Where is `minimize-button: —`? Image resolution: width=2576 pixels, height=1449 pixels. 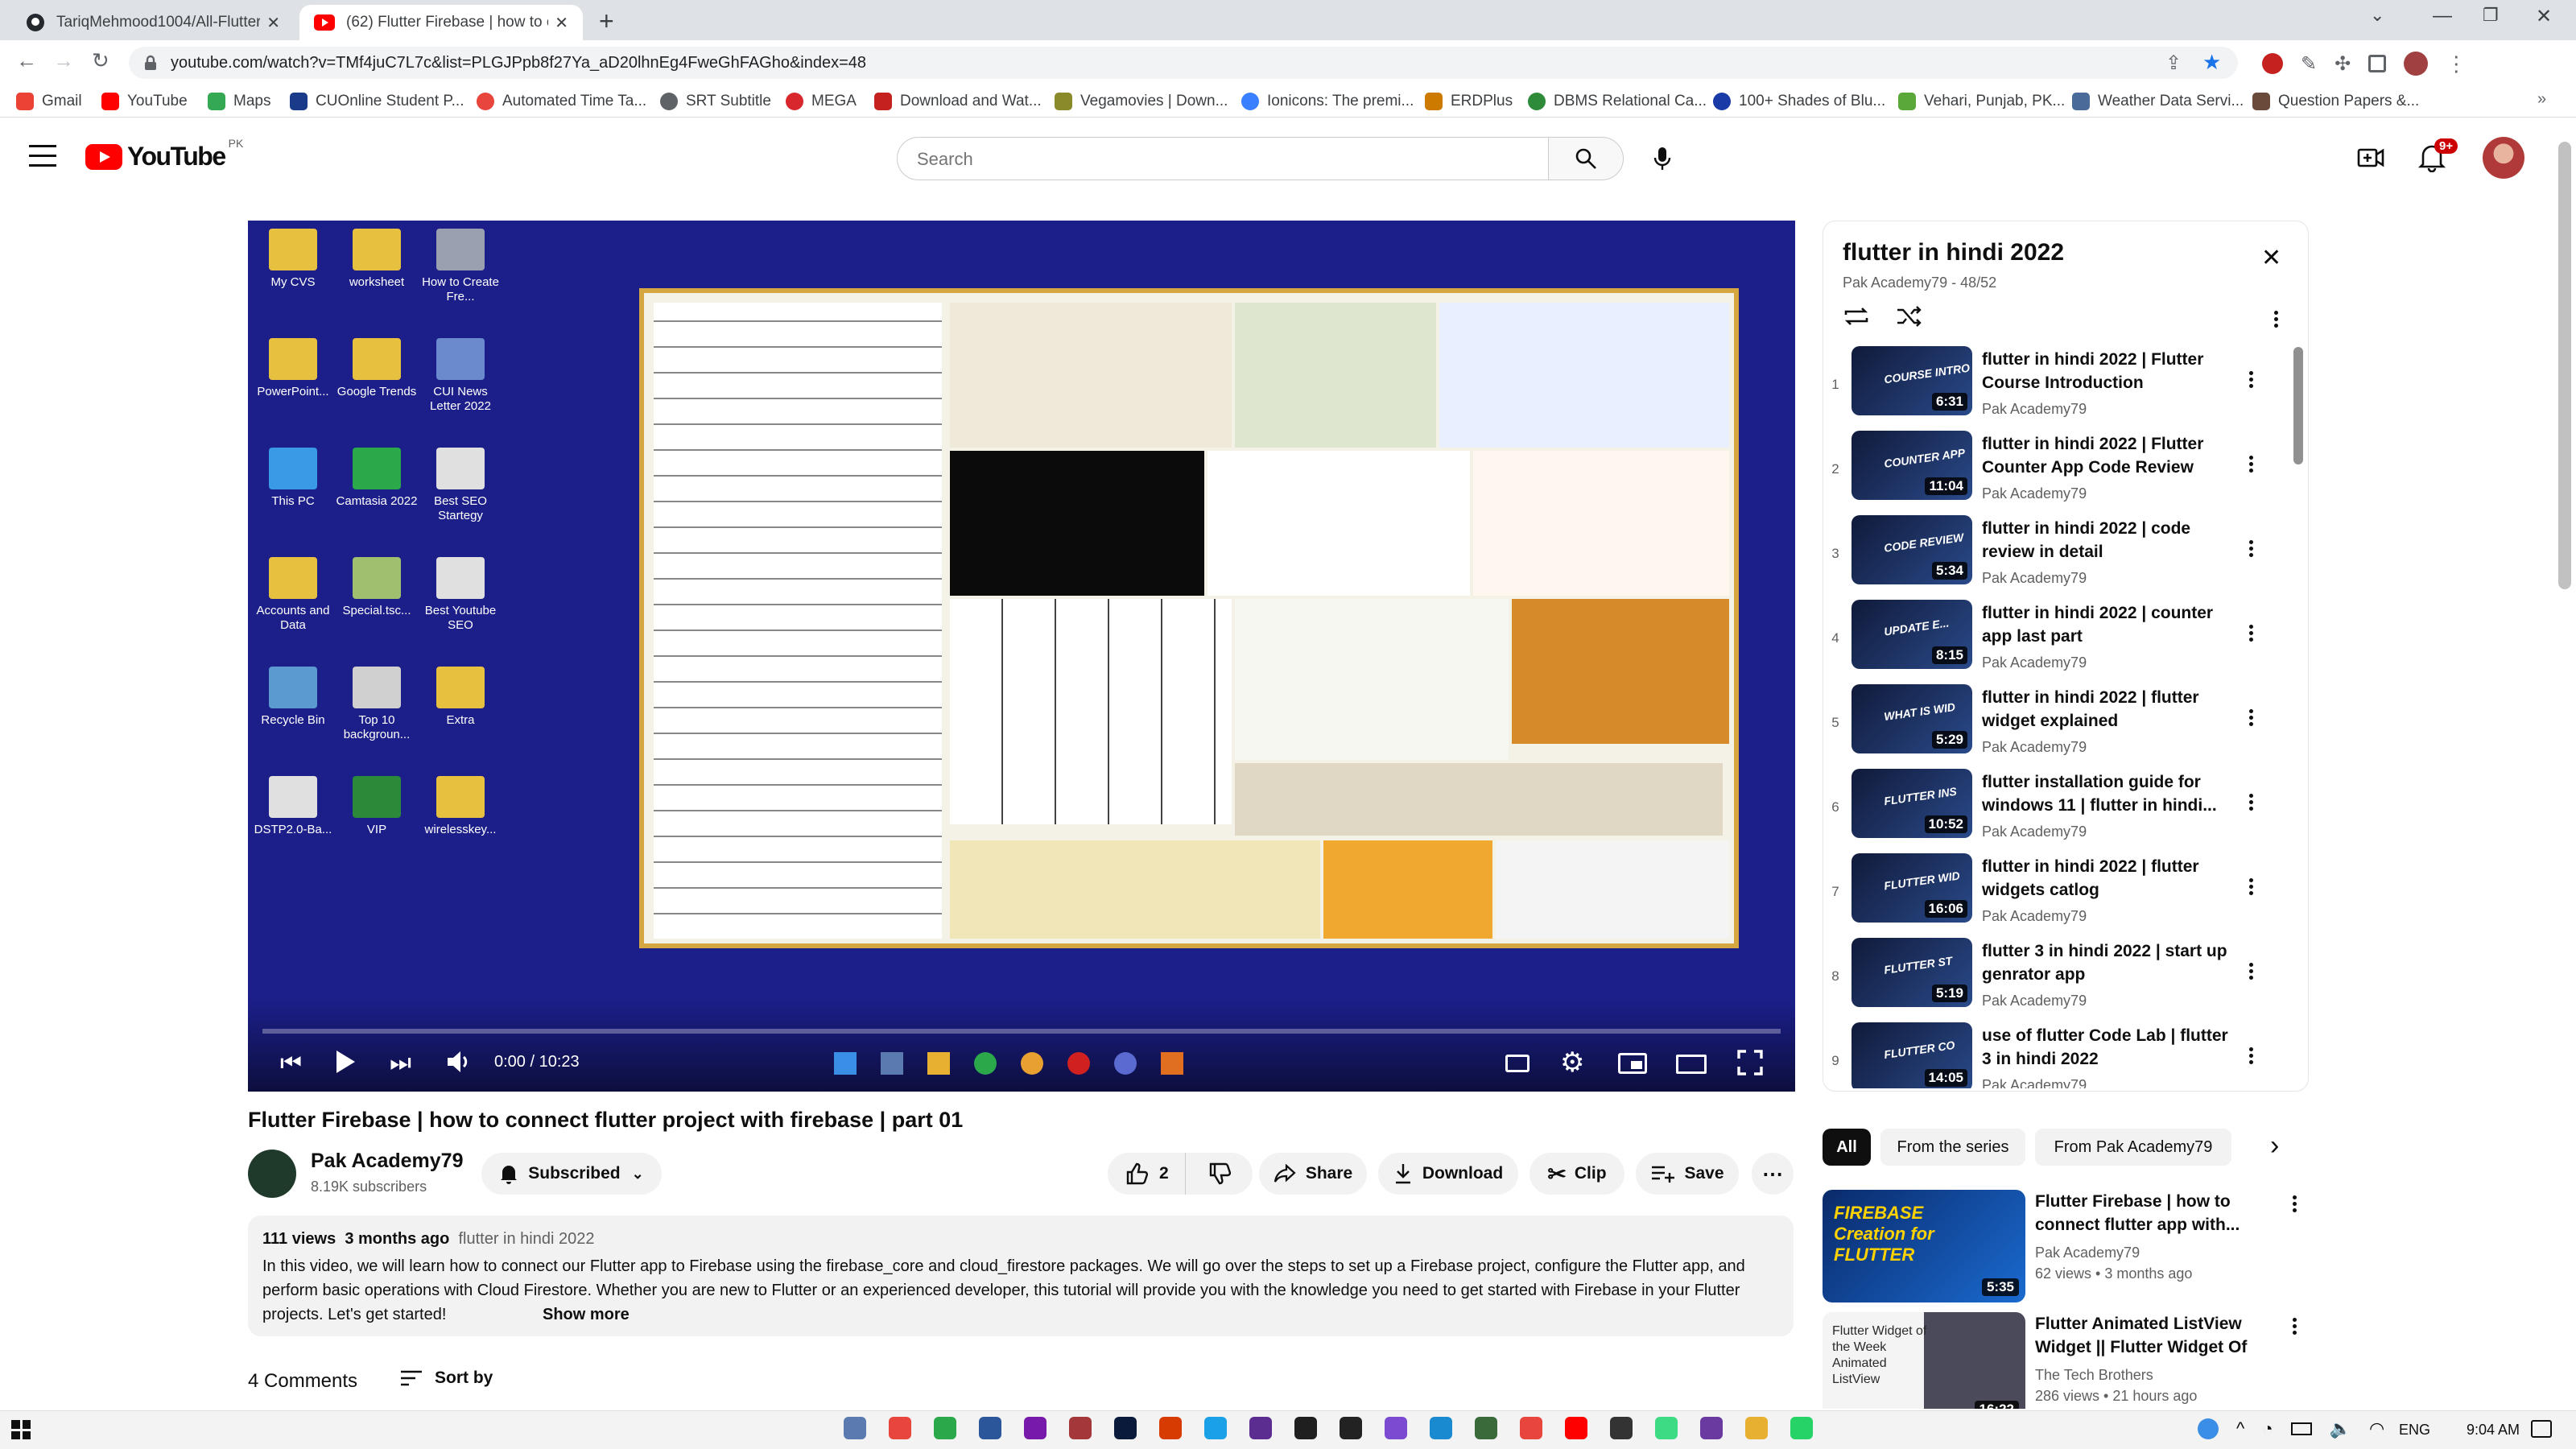 minimize-button: — is located at coordinates (2442, 16).